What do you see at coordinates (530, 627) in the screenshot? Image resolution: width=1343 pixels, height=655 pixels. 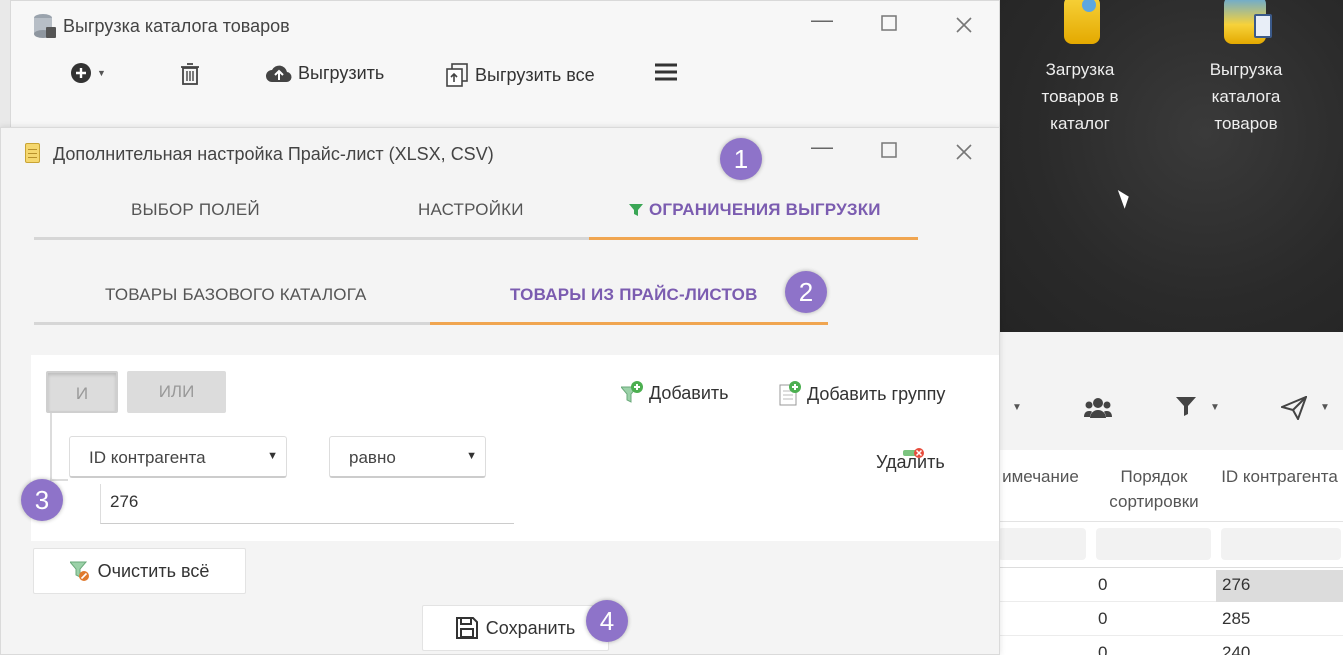 I see `save-label: Сохранить` at bounding box center [530, 627].